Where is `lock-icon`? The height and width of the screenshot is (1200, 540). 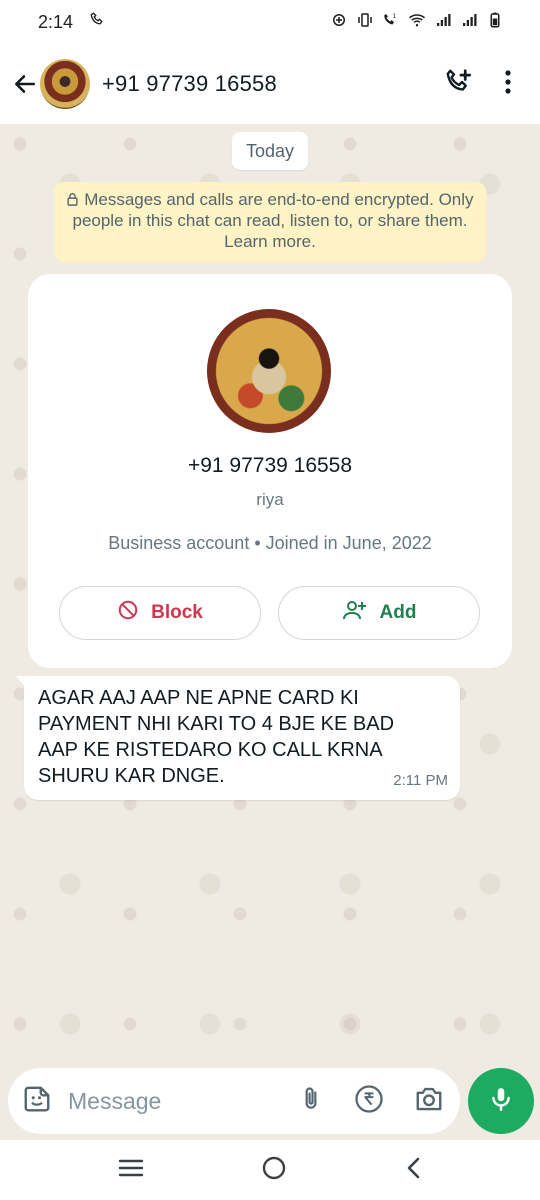 lock-icon is located at coordinates (75, 199).